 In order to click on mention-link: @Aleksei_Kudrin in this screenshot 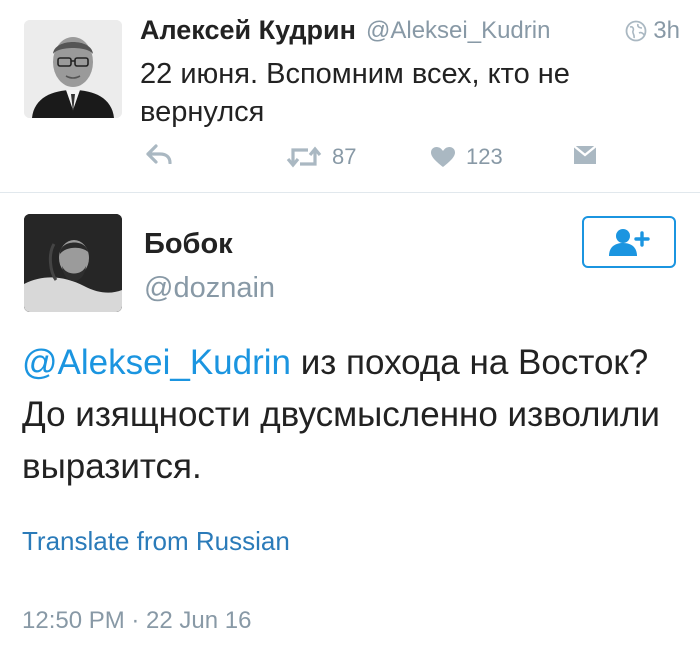, I will do `click(156, 362)`.